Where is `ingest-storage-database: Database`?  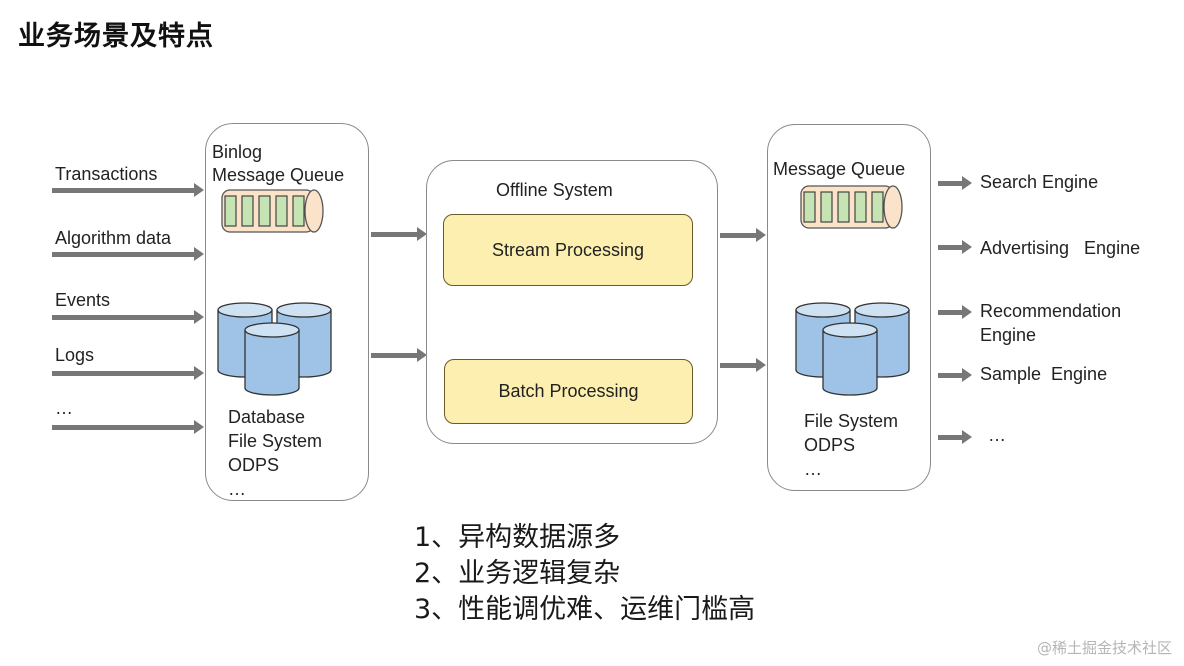 ingest-storage-database: Database is located at coordinates (267, 417).